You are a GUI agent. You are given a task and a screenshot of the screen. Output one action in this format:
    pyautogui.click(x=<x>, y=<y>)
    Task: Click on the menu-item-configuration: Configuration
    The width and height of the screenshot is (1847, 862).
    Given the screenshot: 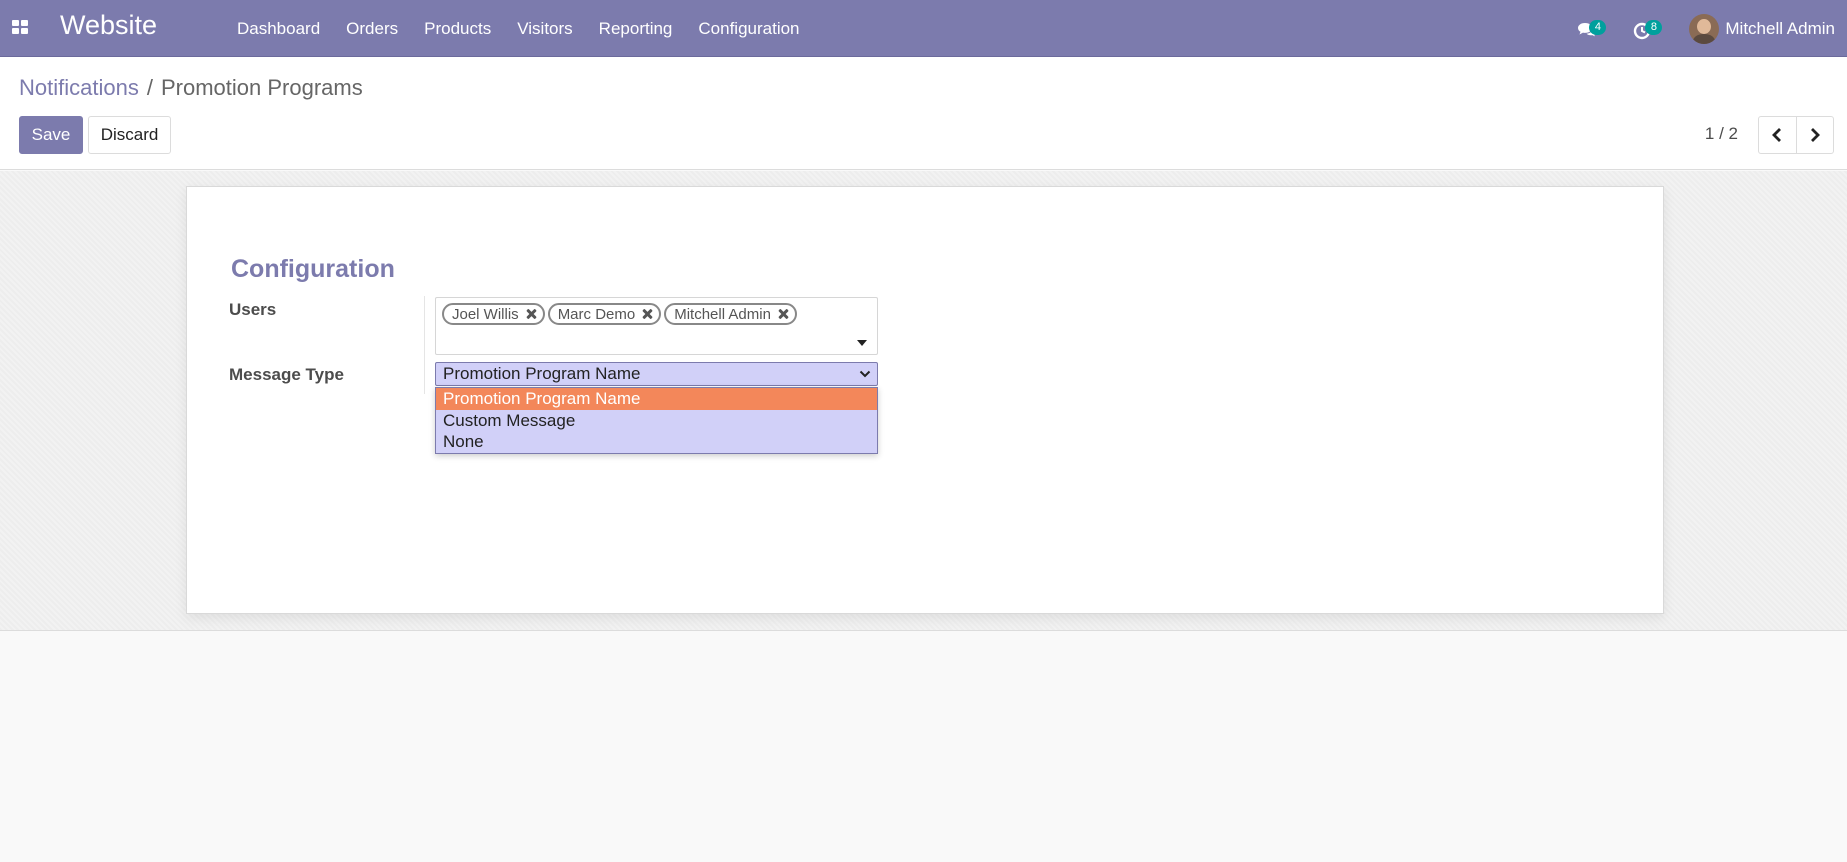 What is the action you would take?
    pyautogui.click(x=748, y=29)
    